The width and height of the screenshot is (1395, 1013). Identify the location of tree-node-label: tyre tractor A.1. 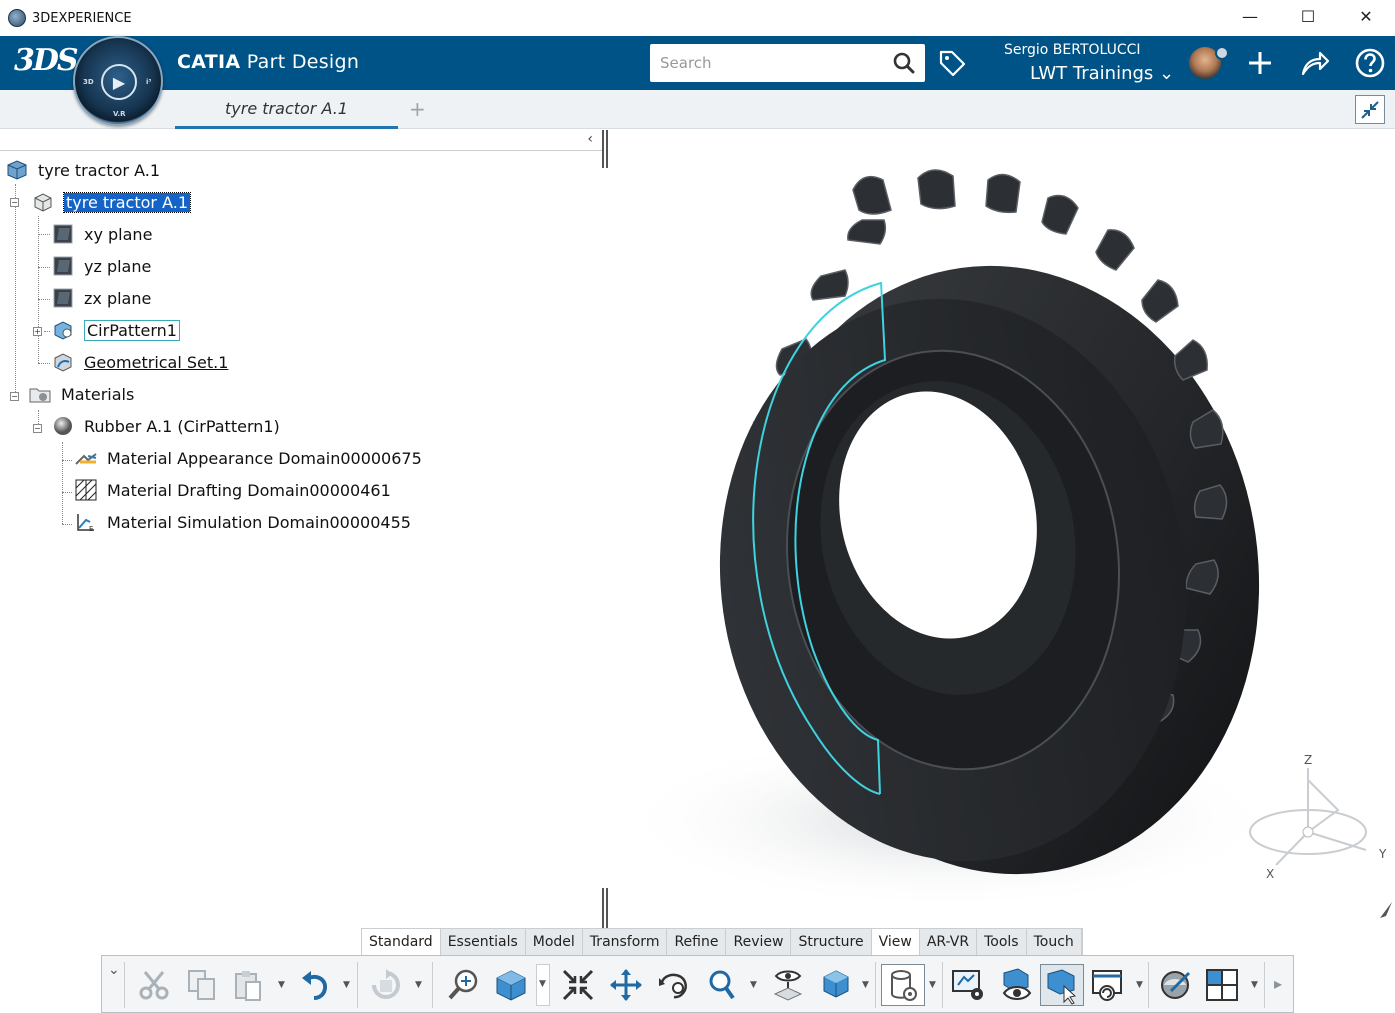
(99, 170).